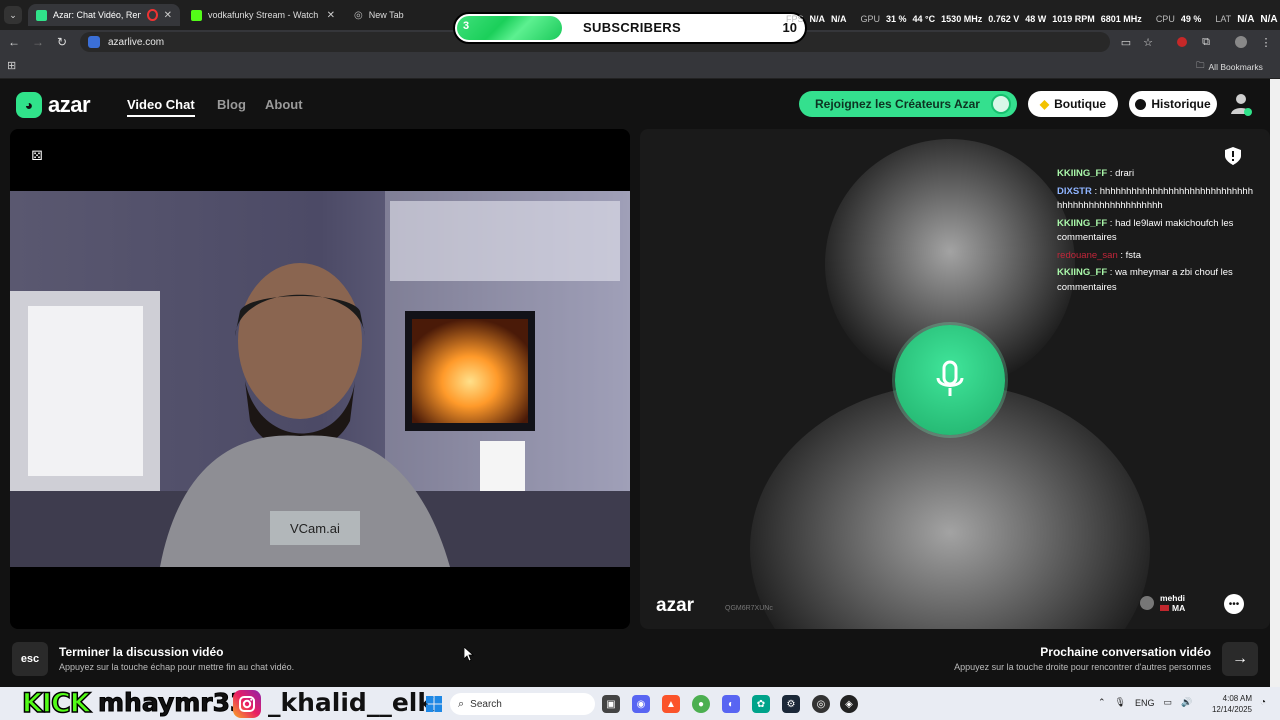 The width and height of the screenshot is (1280, 720). What do you see at coordinates (94, 42) in the screenshot?
I see `camera-icon` at bounding box center [94, 42].